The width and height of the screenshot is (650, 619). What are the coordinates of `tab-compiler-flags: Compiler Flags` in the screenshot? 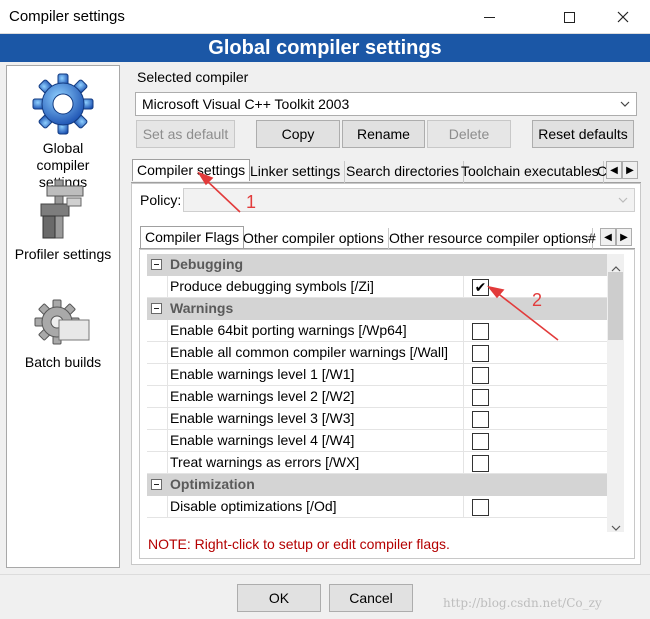 It's located at (192, 237).